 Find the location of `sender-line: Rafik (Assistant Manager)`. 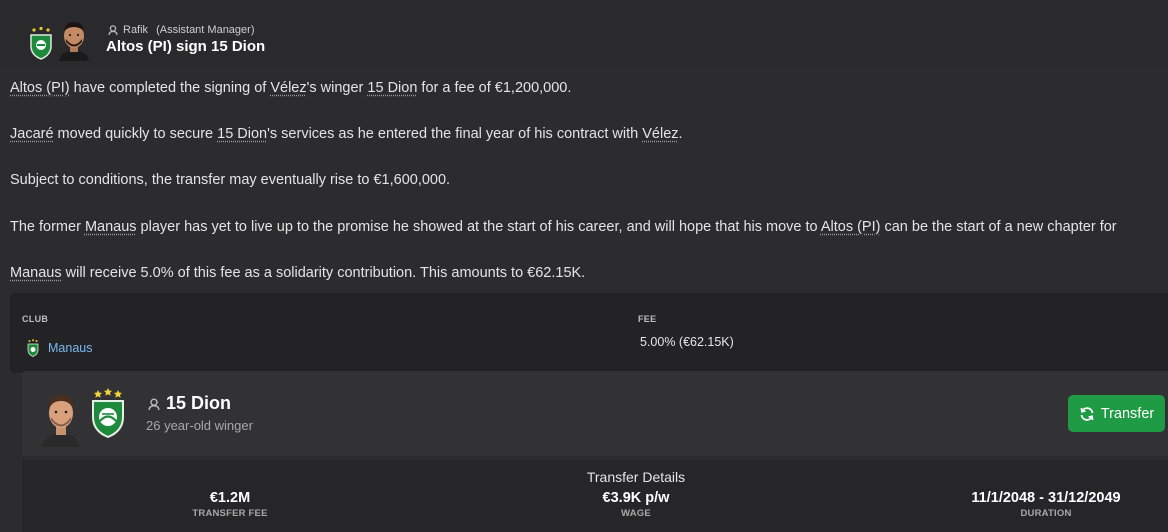

sender-line: Rafik (Assistant Manager) is located at coordinates (181, 30).